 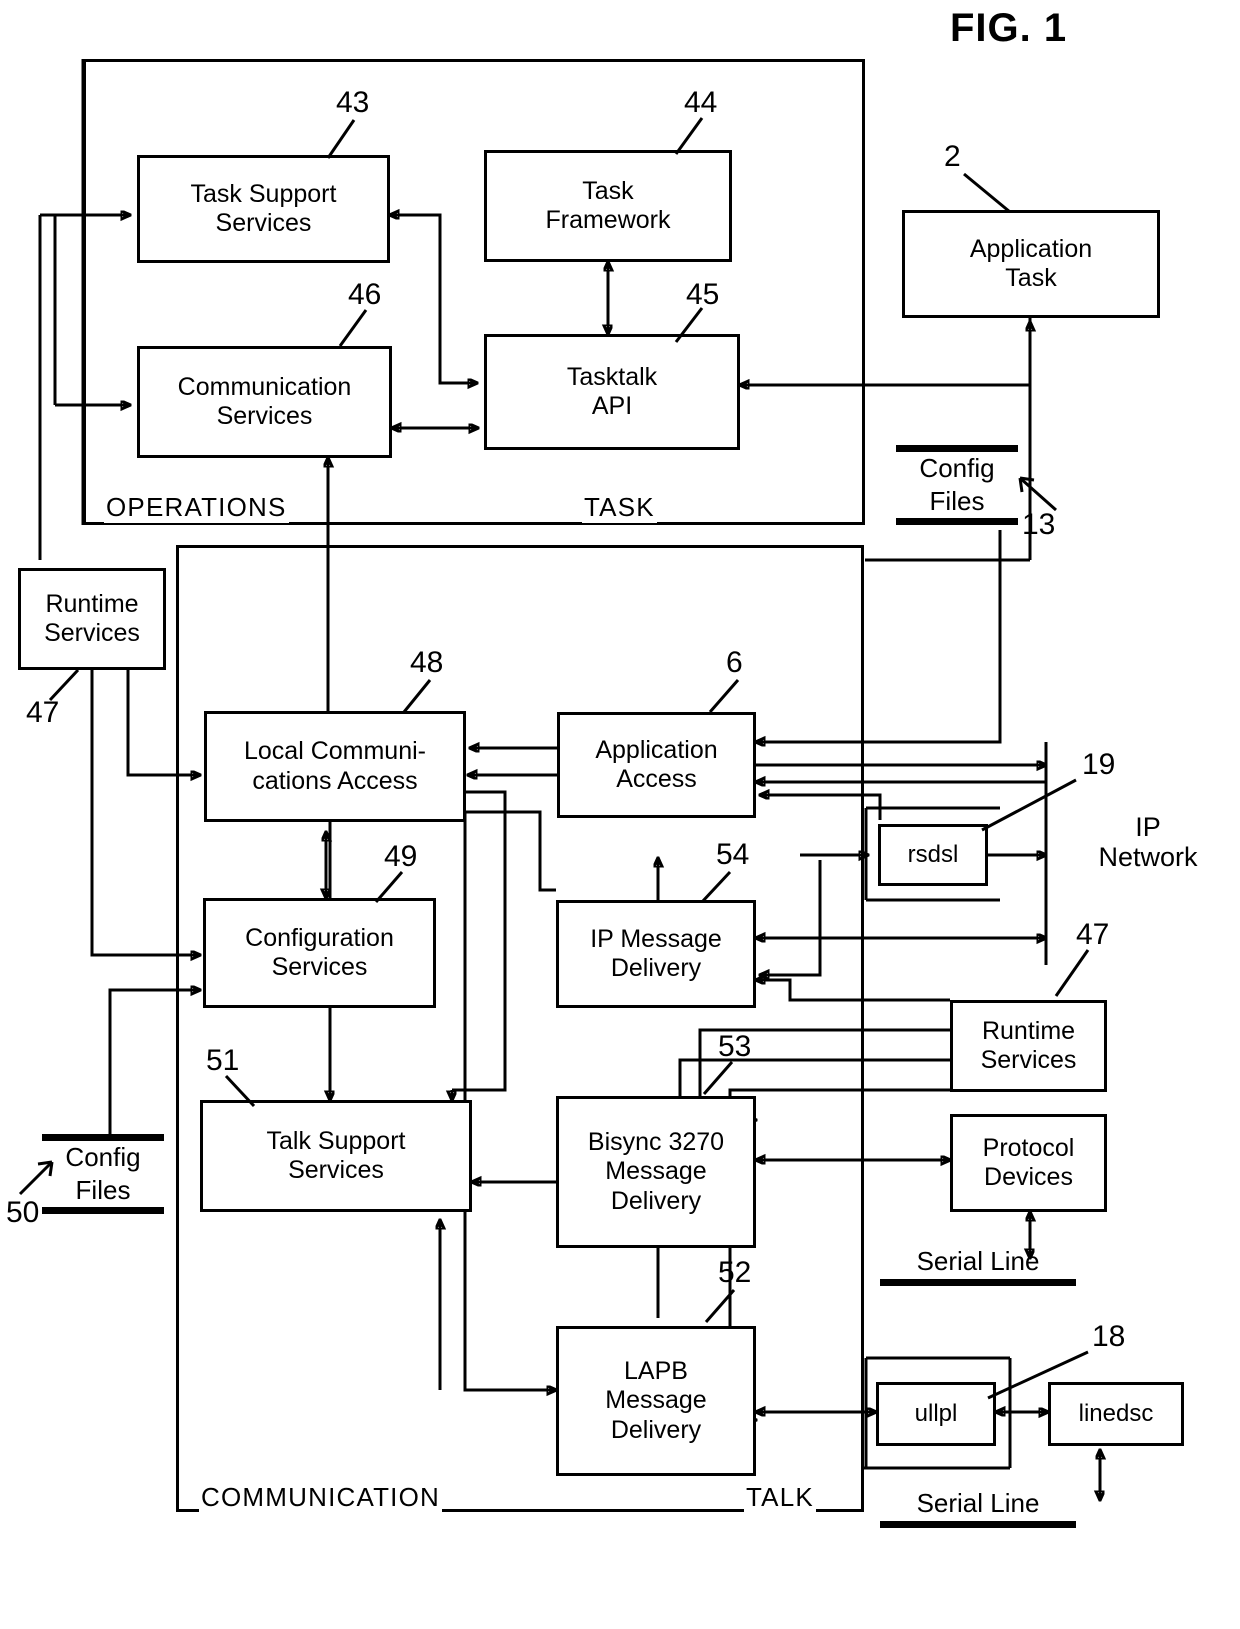 I want to click on config-files-13-line2: Files, so click(x=957, y=501).